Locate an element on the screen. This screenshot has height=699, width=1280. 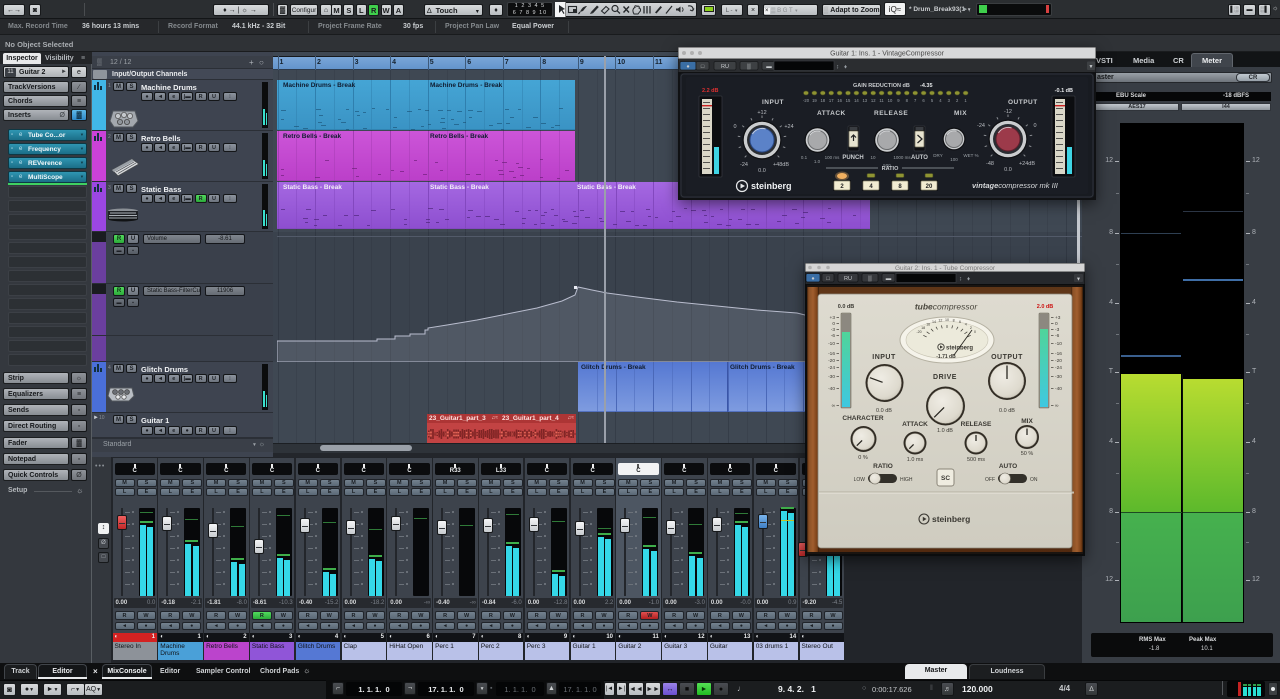
svg-text: DRY is located at coordinates (937, 155).